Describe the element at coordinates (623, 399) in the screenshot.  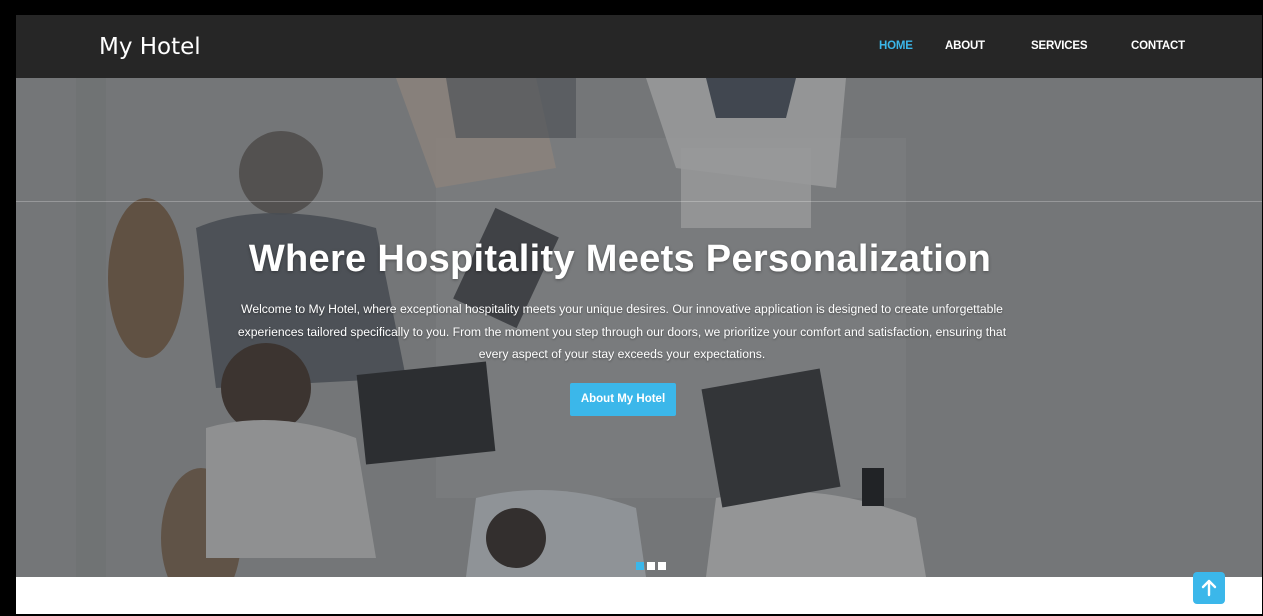
I see `about-my-hotel-button: About My Hotel` at that location.